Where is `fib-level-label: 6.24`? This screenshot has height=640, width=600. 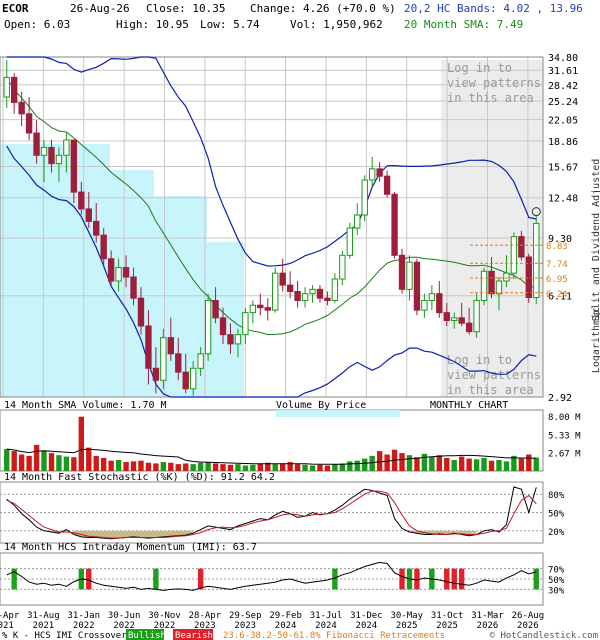 fib-level-label: 6.24 is located at coordinates (557, 295).